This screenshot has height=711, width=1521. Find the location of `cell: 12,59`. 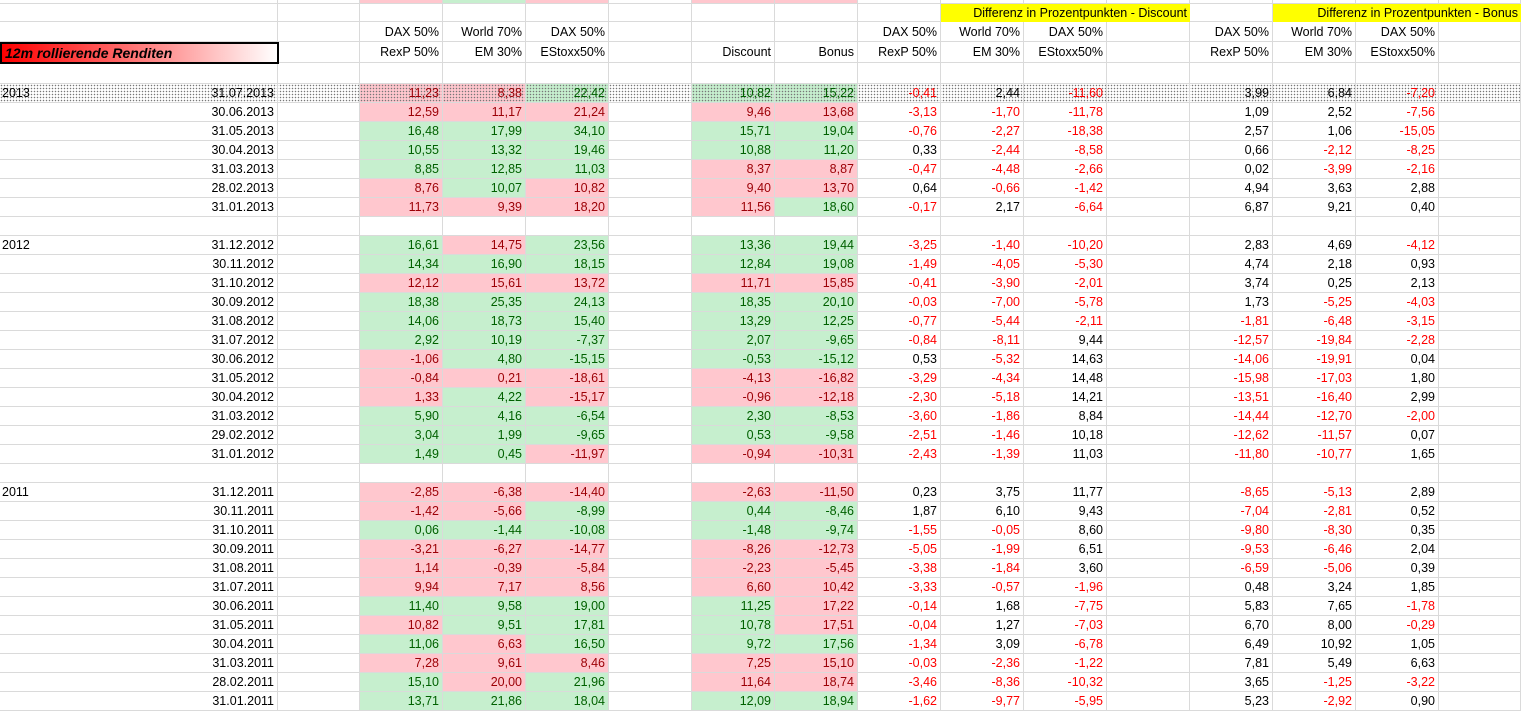

cell: 12,59 is located at coordinates (401, 112).